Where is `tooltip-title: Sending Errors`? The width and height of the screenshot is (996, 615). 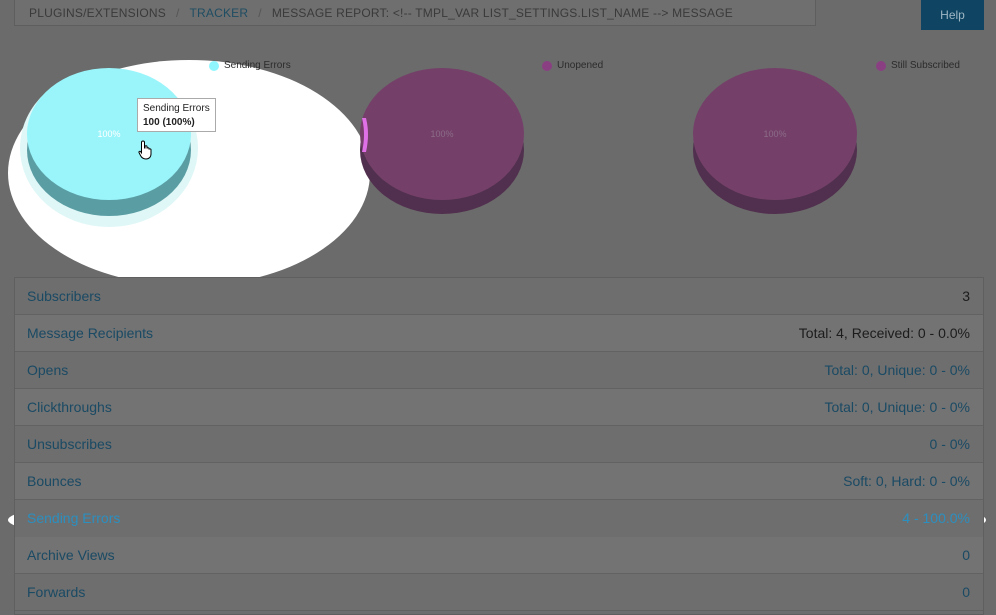
tooltip-title: Sending Errors is located at coordinates (176, 108).